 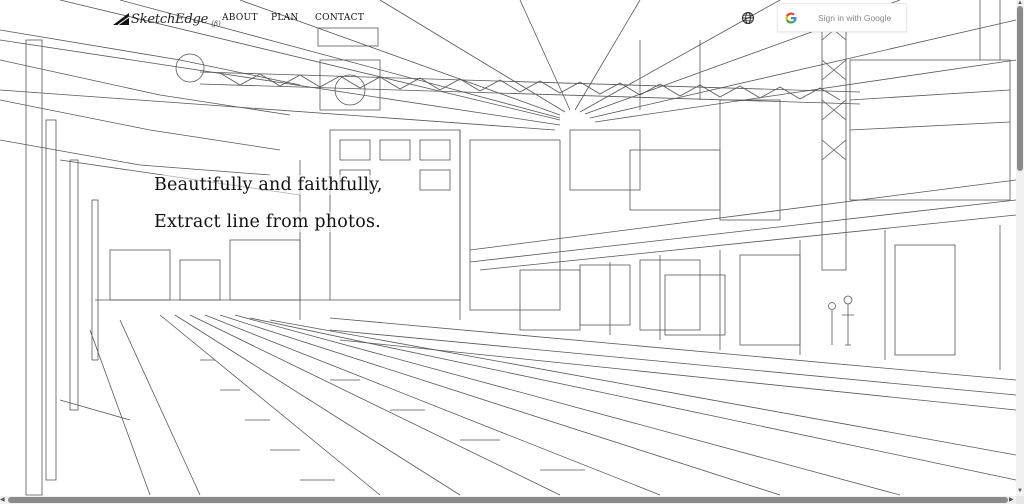 What do you see at coordinates (1020, 491) in the screenshot?
I see `scroll-down-arrow-icon: ▼` at bounding box center [1020, 491].